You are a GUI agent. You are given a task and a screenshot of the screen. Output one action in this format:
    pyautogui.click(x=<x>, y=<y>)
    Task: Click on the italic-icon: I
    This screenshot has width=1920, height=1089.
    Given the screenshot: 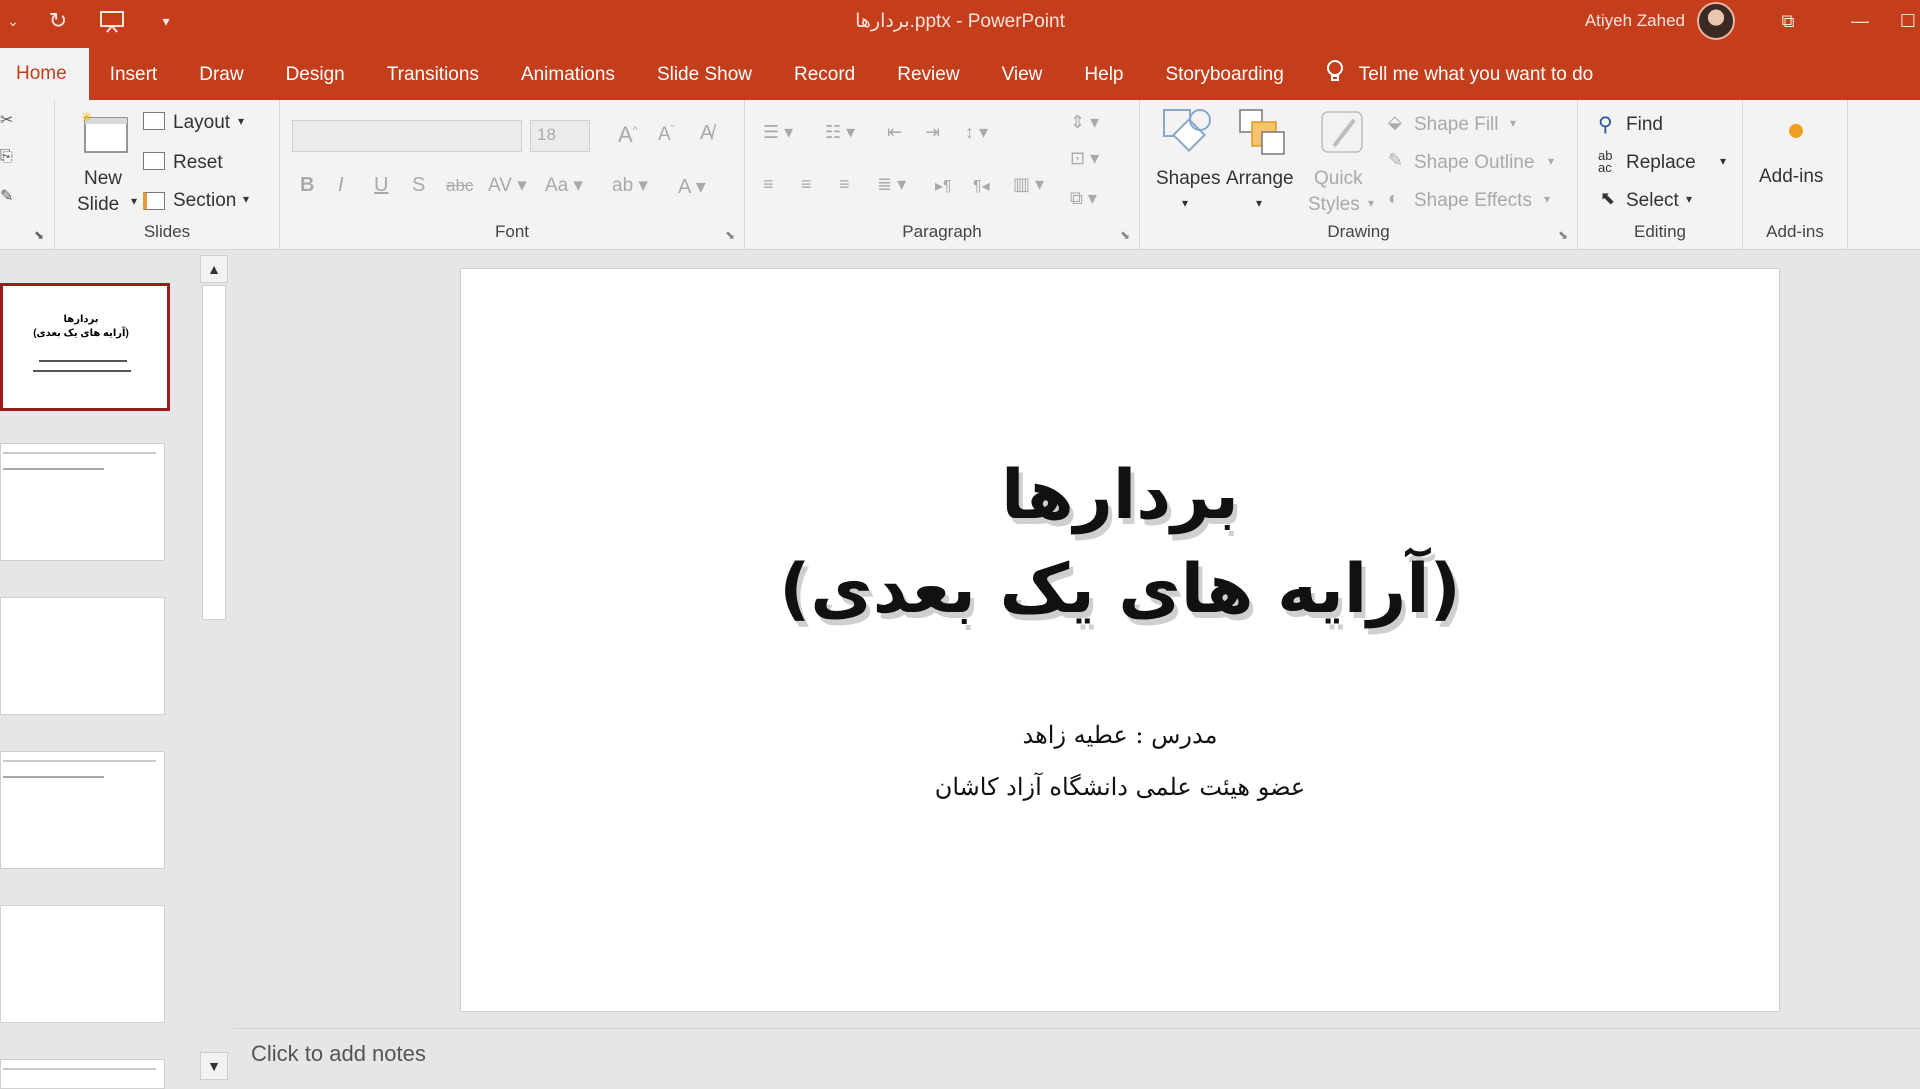 What is the action you would take?
    pyautogui.click(x=341, y=185)
    